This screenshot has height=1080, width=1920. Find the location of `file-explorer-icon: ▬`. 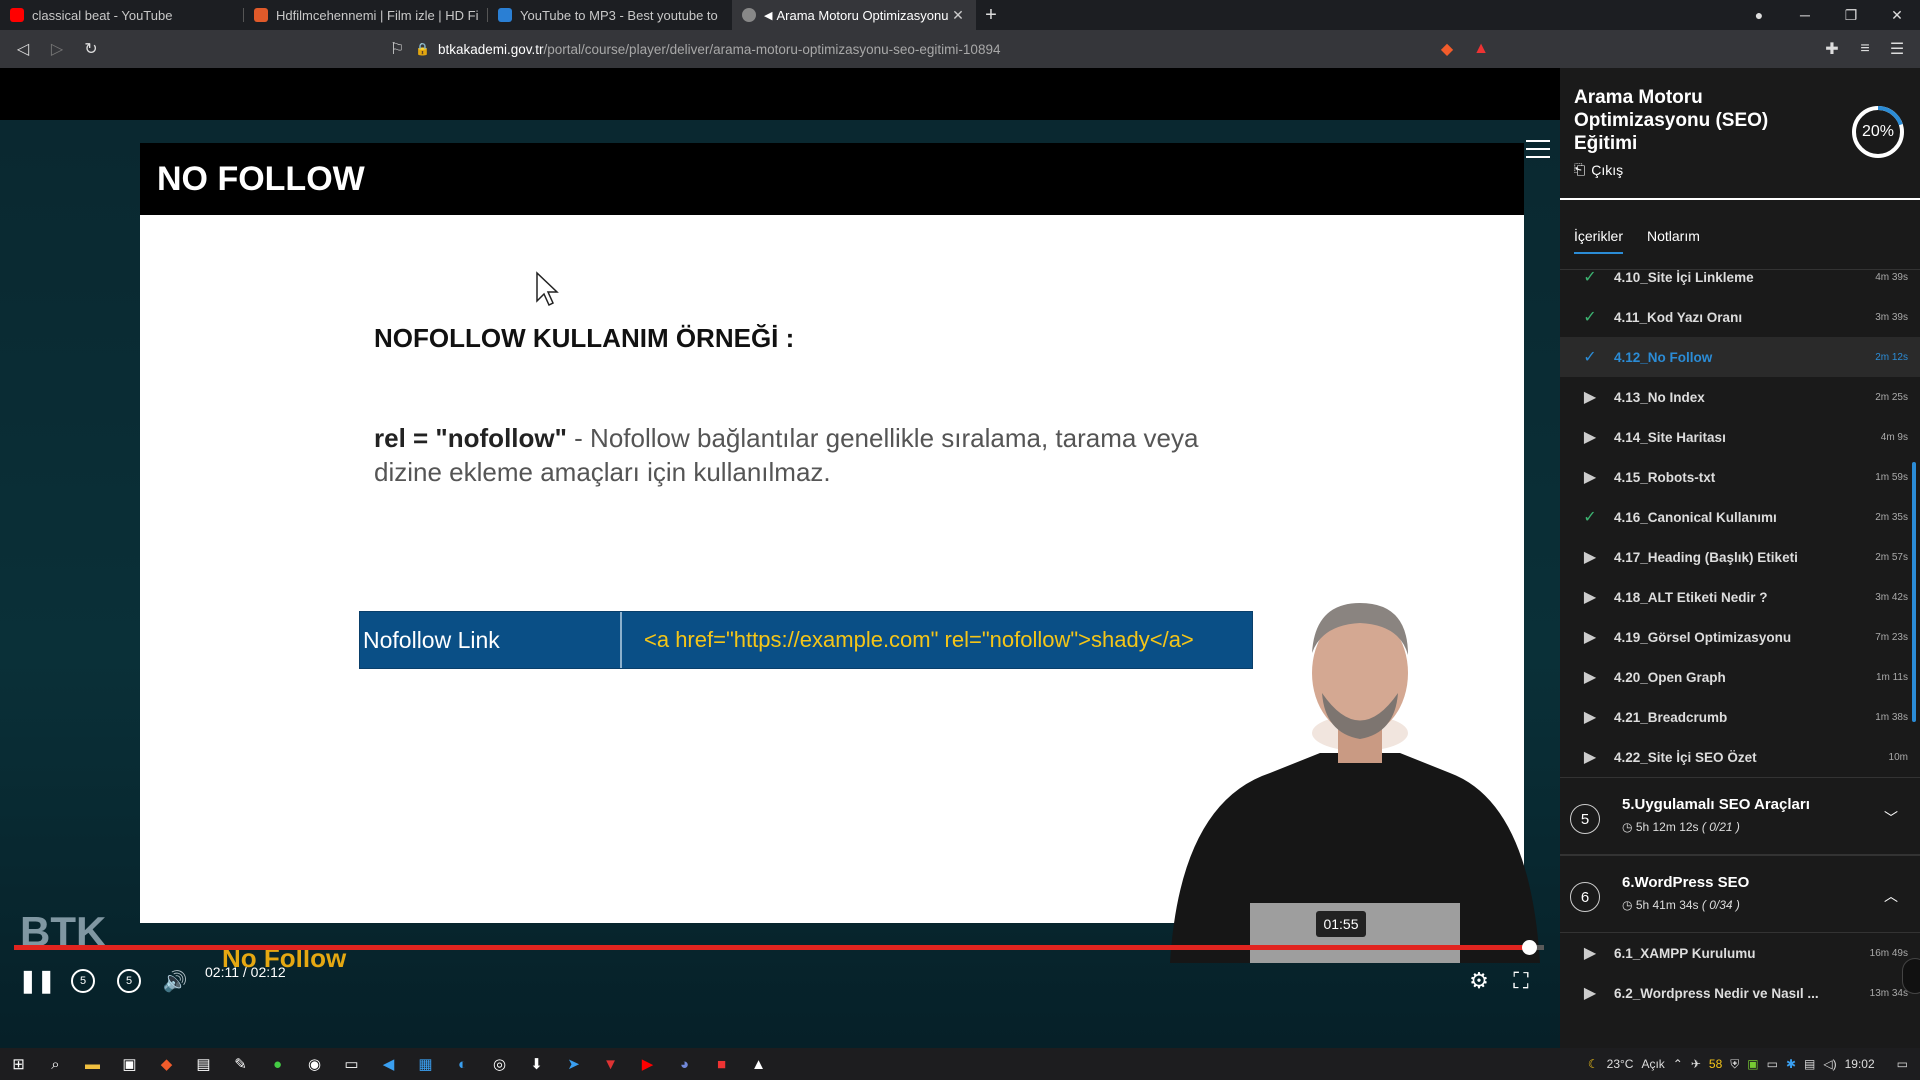

file-explorer-icon: ▬ is located at coordinates (92, 1064).